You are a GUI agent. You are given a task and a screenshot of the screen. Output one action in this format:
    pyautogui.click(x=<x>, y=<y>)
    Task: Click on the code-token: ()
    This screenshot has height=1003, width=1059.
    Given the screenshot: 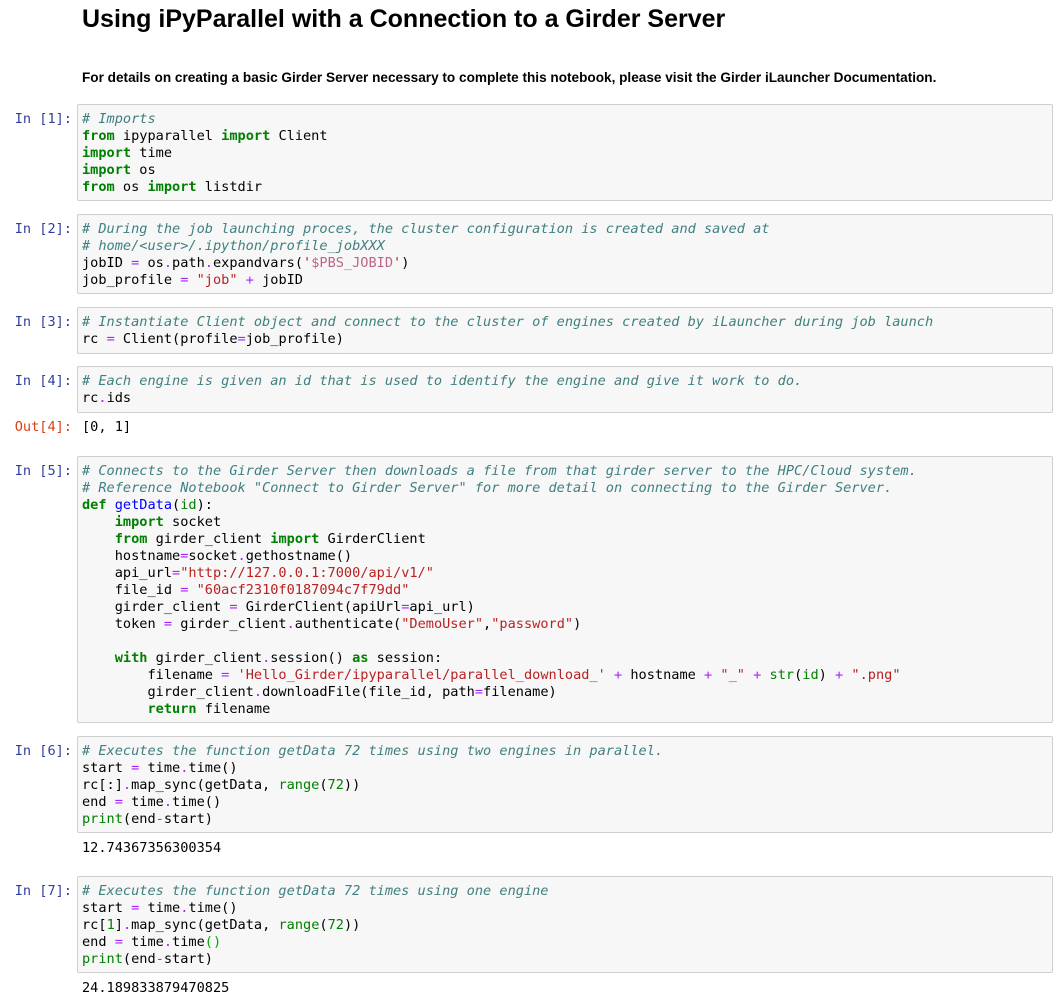 What is the action you would take?
    pyautogui.click(x=213, y=942)
    